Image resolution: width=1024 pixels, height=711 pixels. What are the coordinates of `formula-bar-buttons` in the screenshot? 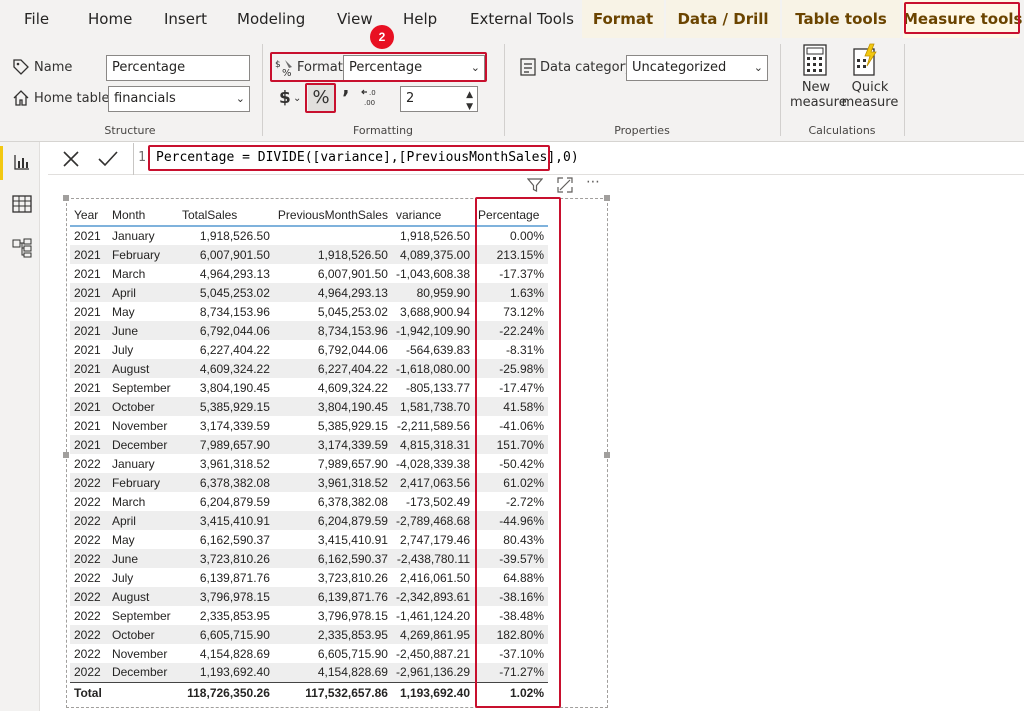 It's located at (91, 159).